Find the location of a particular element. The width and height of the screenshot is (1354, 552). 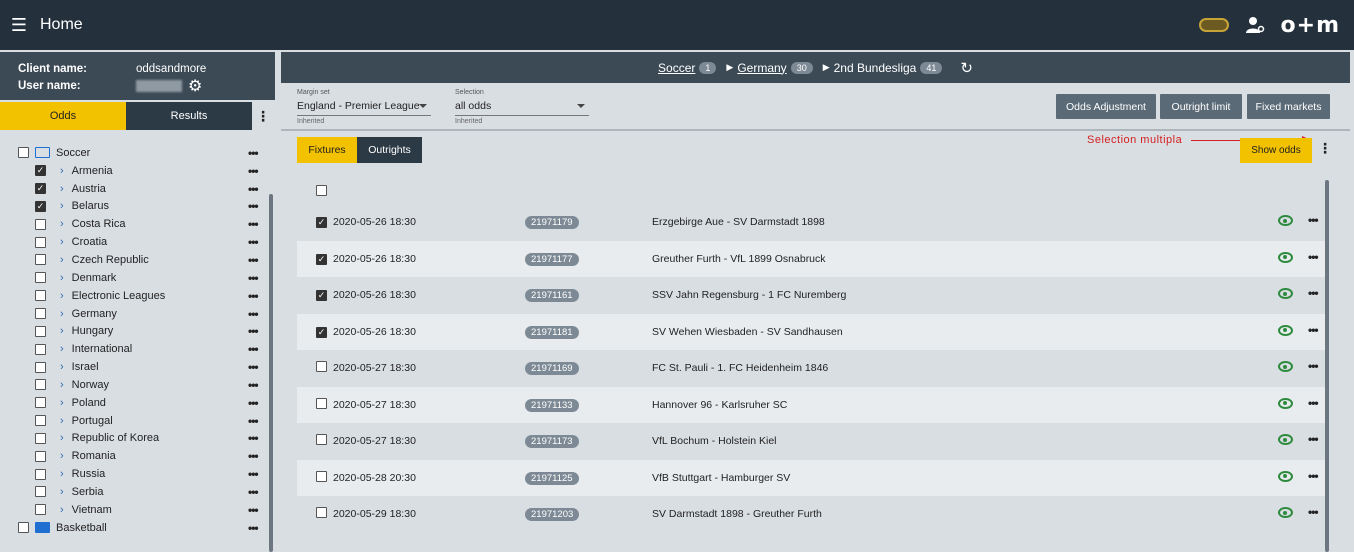

tree-item: › Electronic Leagues ••• is located at coordinates (137, 296).